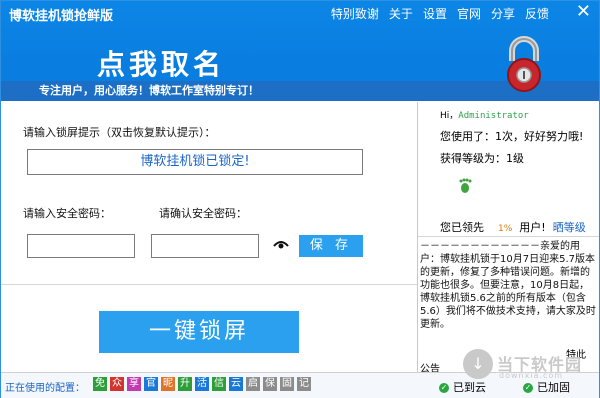 The image size is (600, 398). Describe the element at coordinates (161, 63) in the screenshot. I see `brand-name: 点我取名` at that location.